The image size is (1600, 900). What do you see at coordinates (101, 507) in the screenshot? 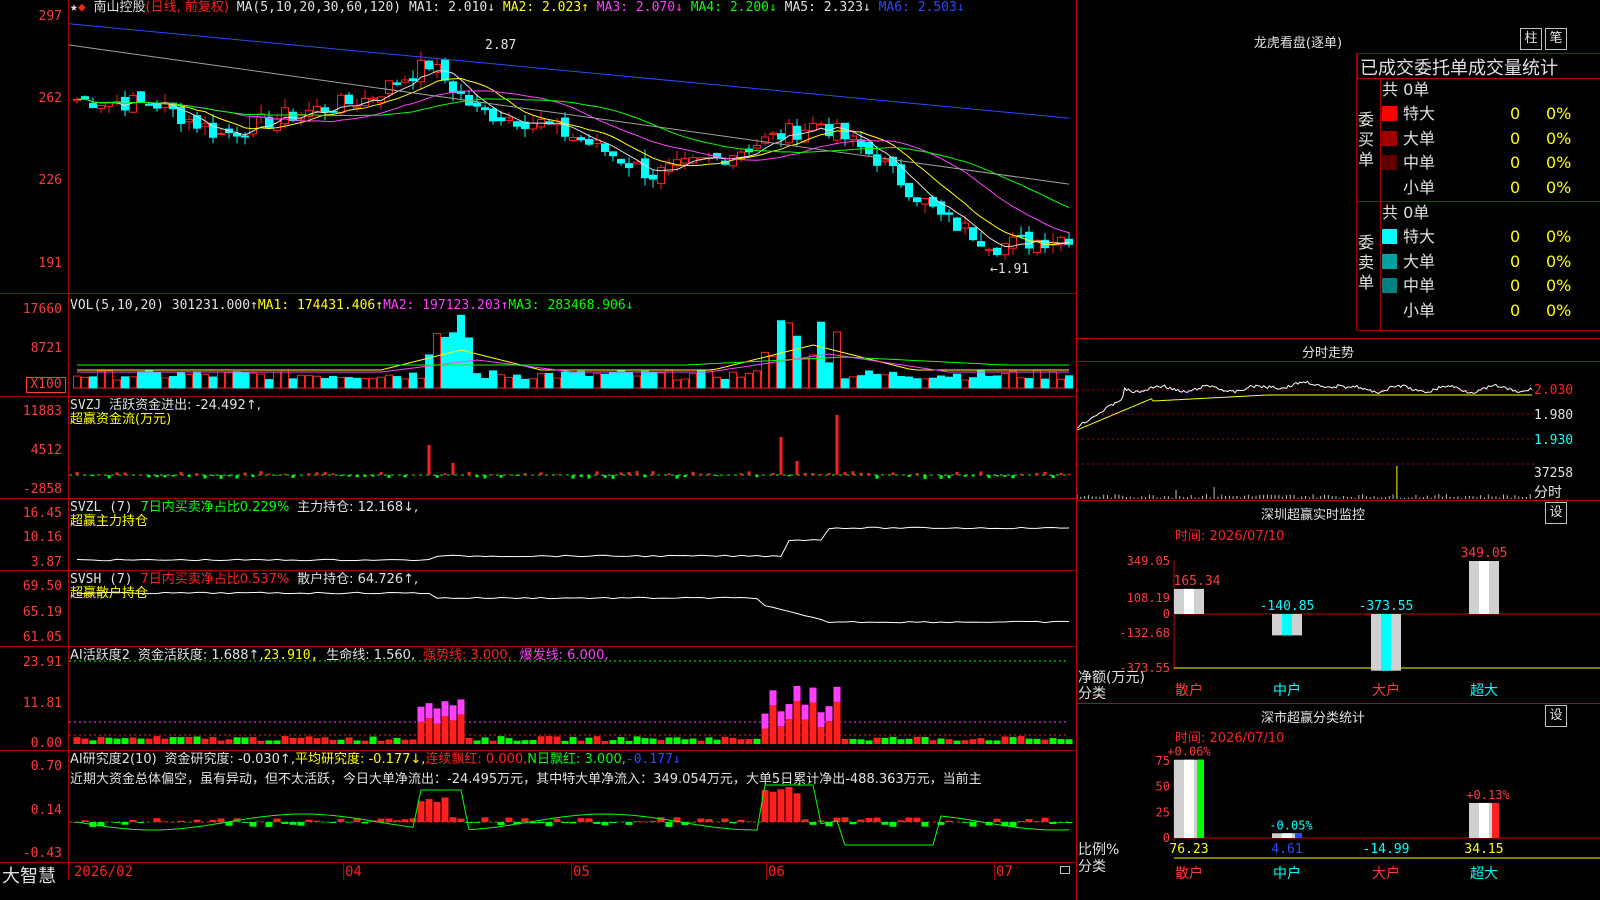
I see `svzl-label: SVZL (7)` at bounding box center [101, 507].